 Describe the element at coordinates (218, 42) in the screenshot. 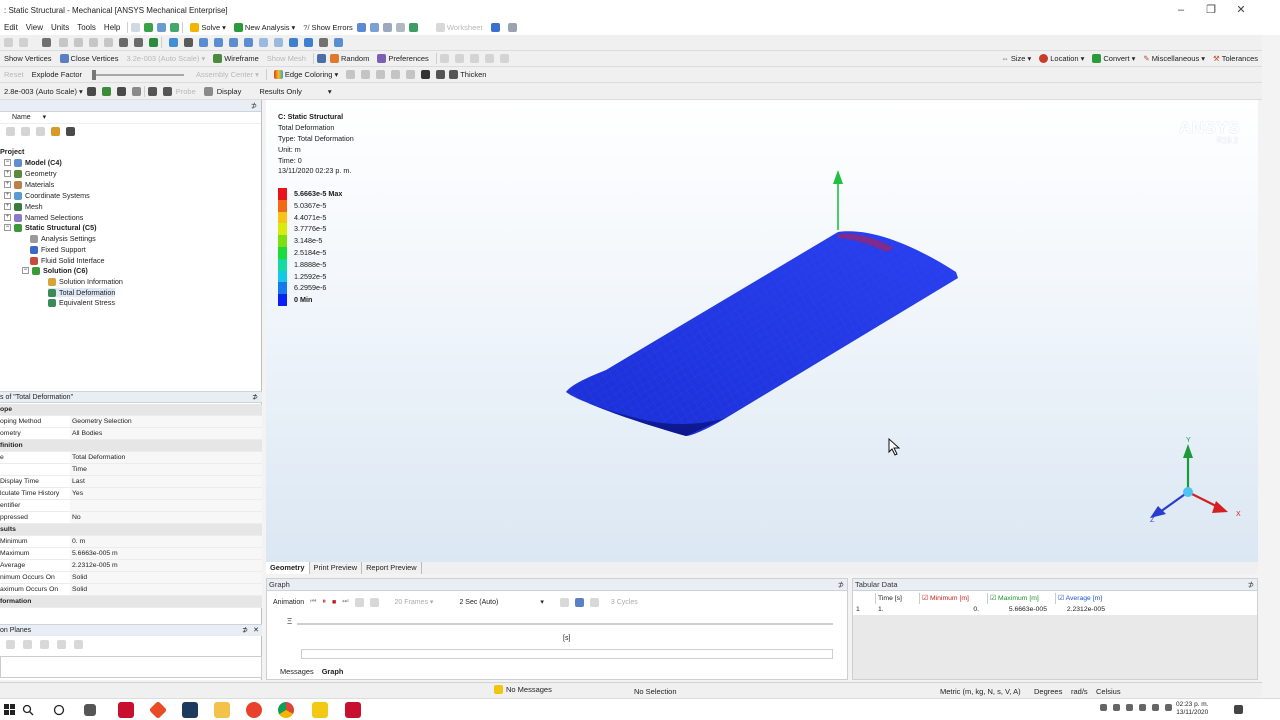

I see `box-zoom-icon` at that location.